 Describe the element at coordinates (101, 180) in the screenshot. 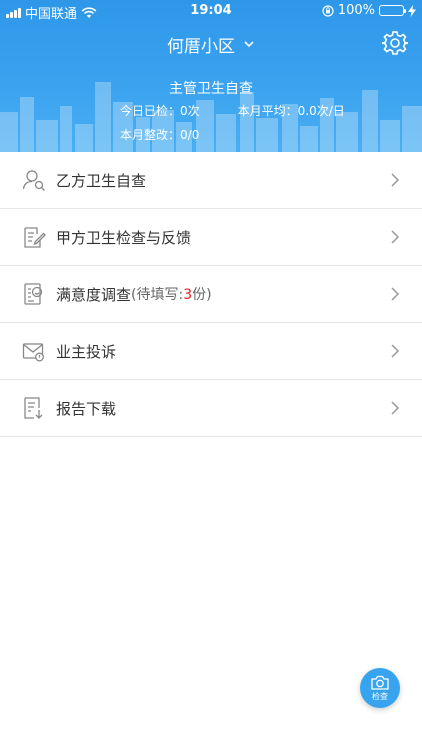

I see `menu-item-label: 乙方卫生自查` at that location.